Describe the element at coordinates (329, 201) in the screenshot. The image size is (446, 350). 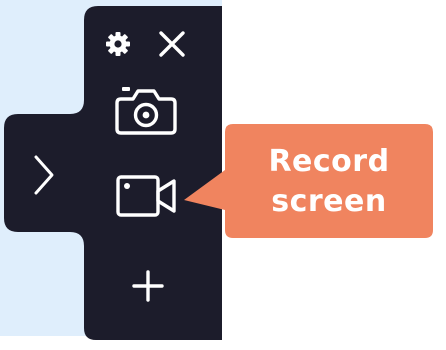
I see `tooltip-line-2: screen` at that location.